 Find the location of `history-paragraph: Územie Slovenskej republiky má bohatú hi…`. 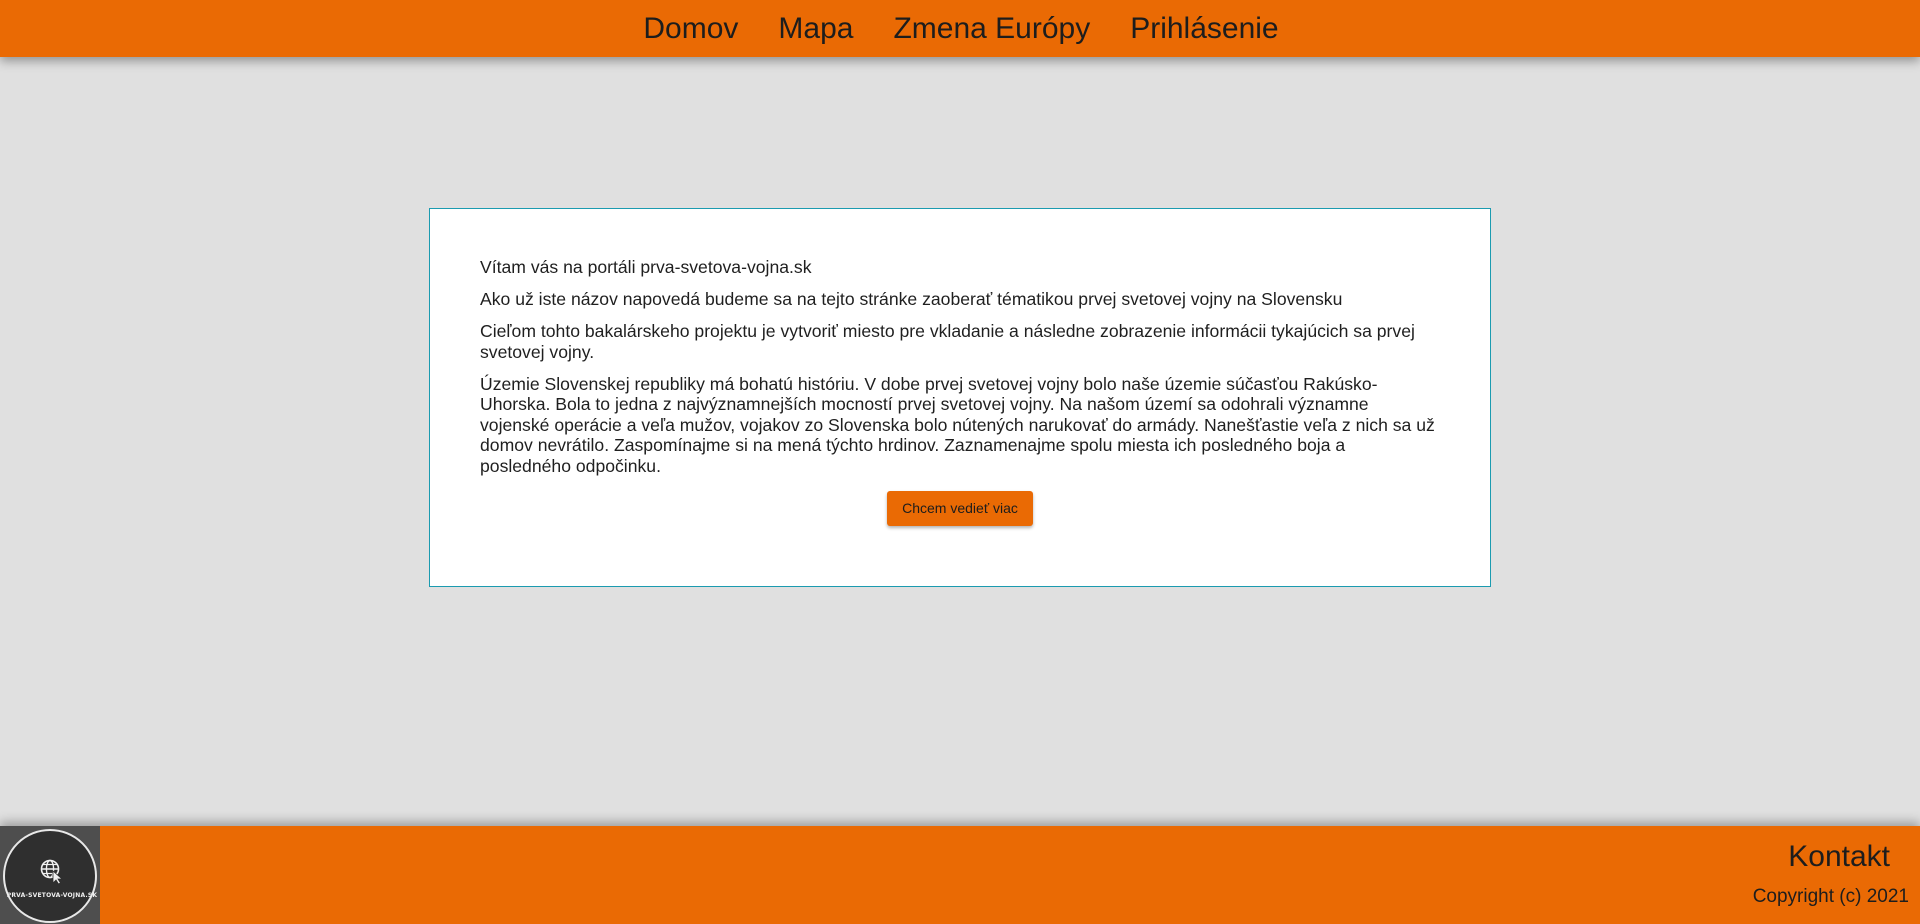

history-paragraph: Územie Slovenskej republiky má bohatú hi… is located at coordinates (957, 424).